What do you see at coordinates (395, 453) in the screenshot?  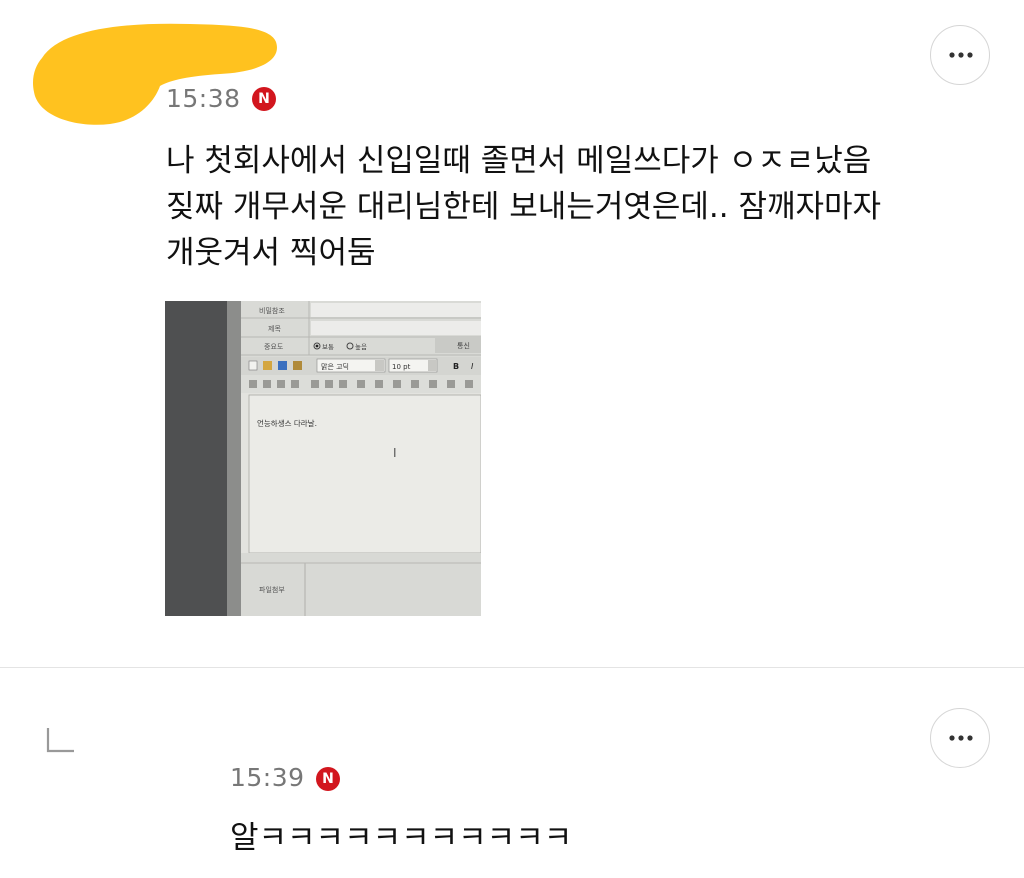 I see `svg-text: I` at bounding box center [395, 453].